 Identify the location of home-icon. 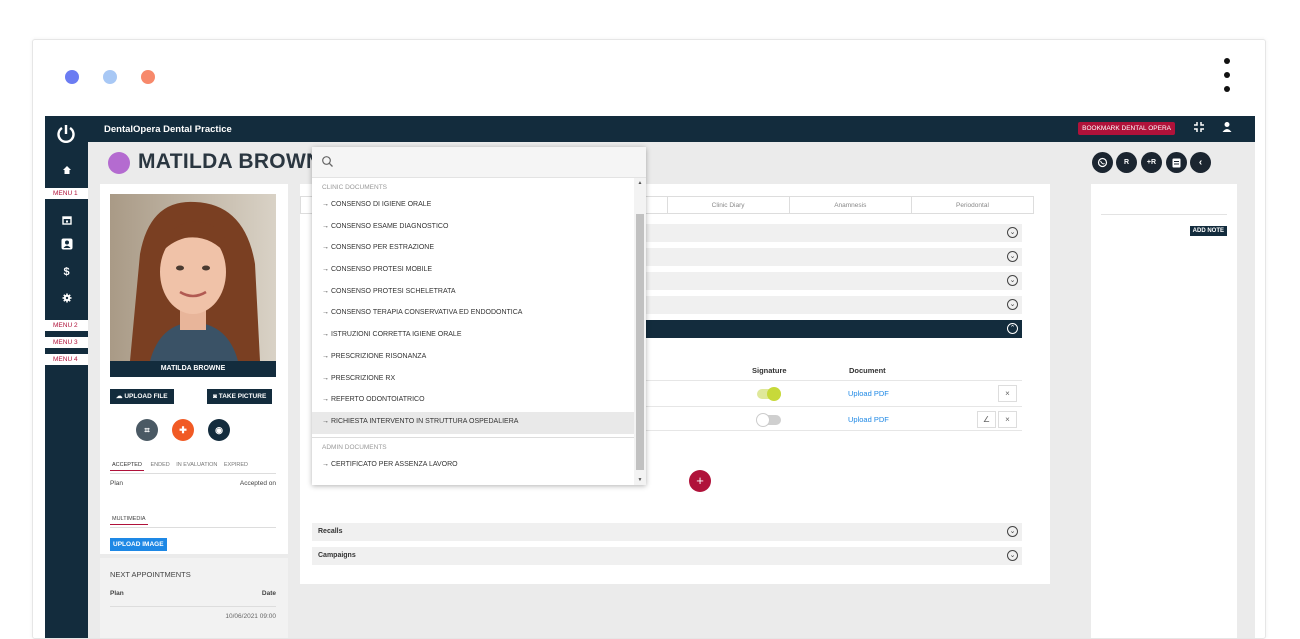
(66, 170).